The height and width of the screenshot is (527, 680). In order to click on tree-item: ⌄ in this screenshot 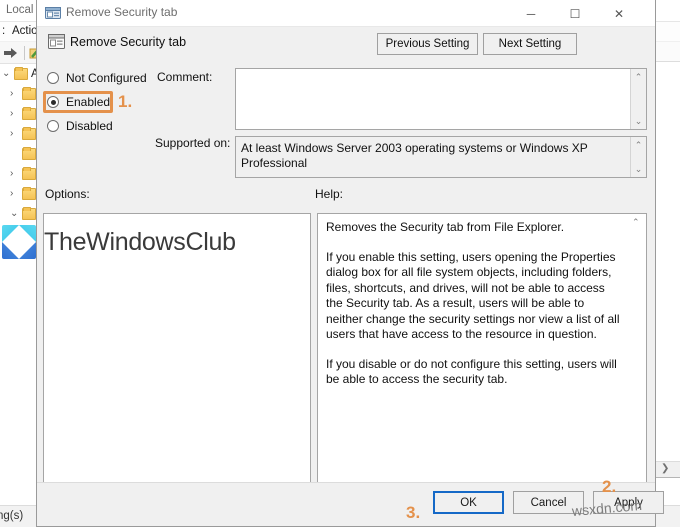, I will do `click(18, 214)`.